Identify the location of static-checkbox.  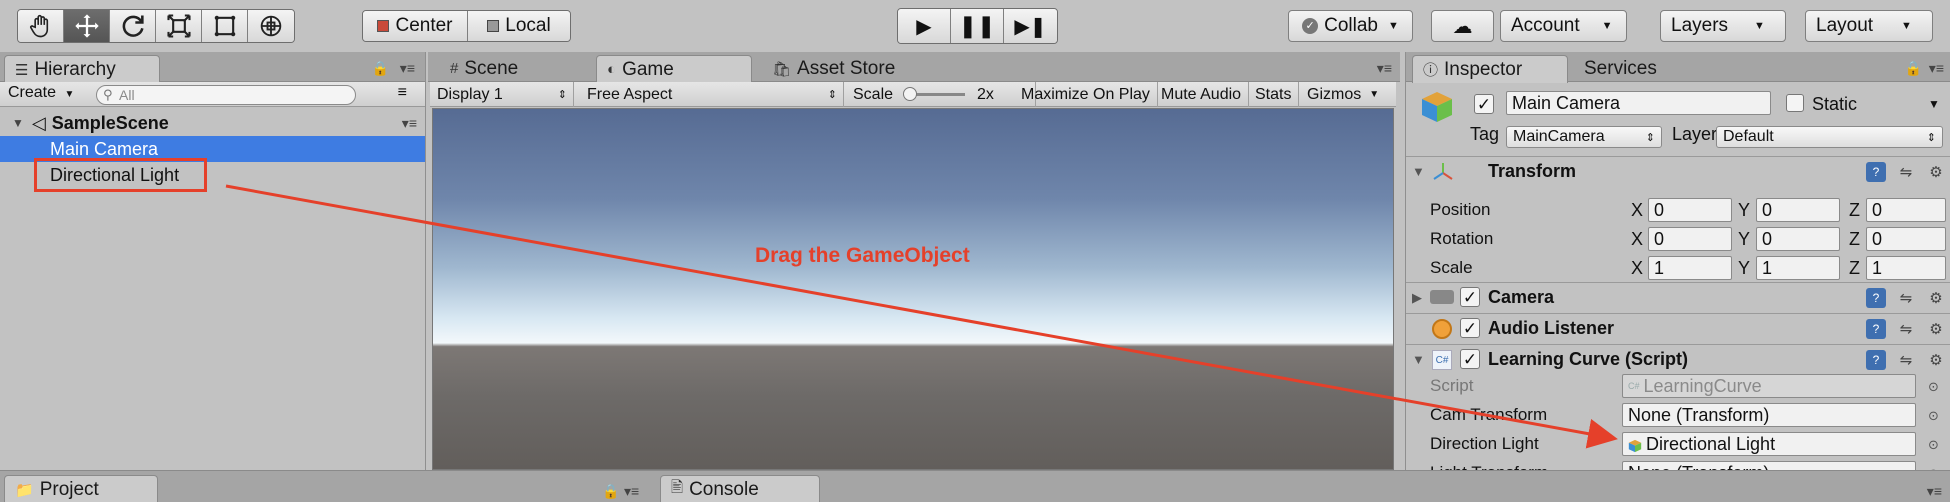
(1795, 103).